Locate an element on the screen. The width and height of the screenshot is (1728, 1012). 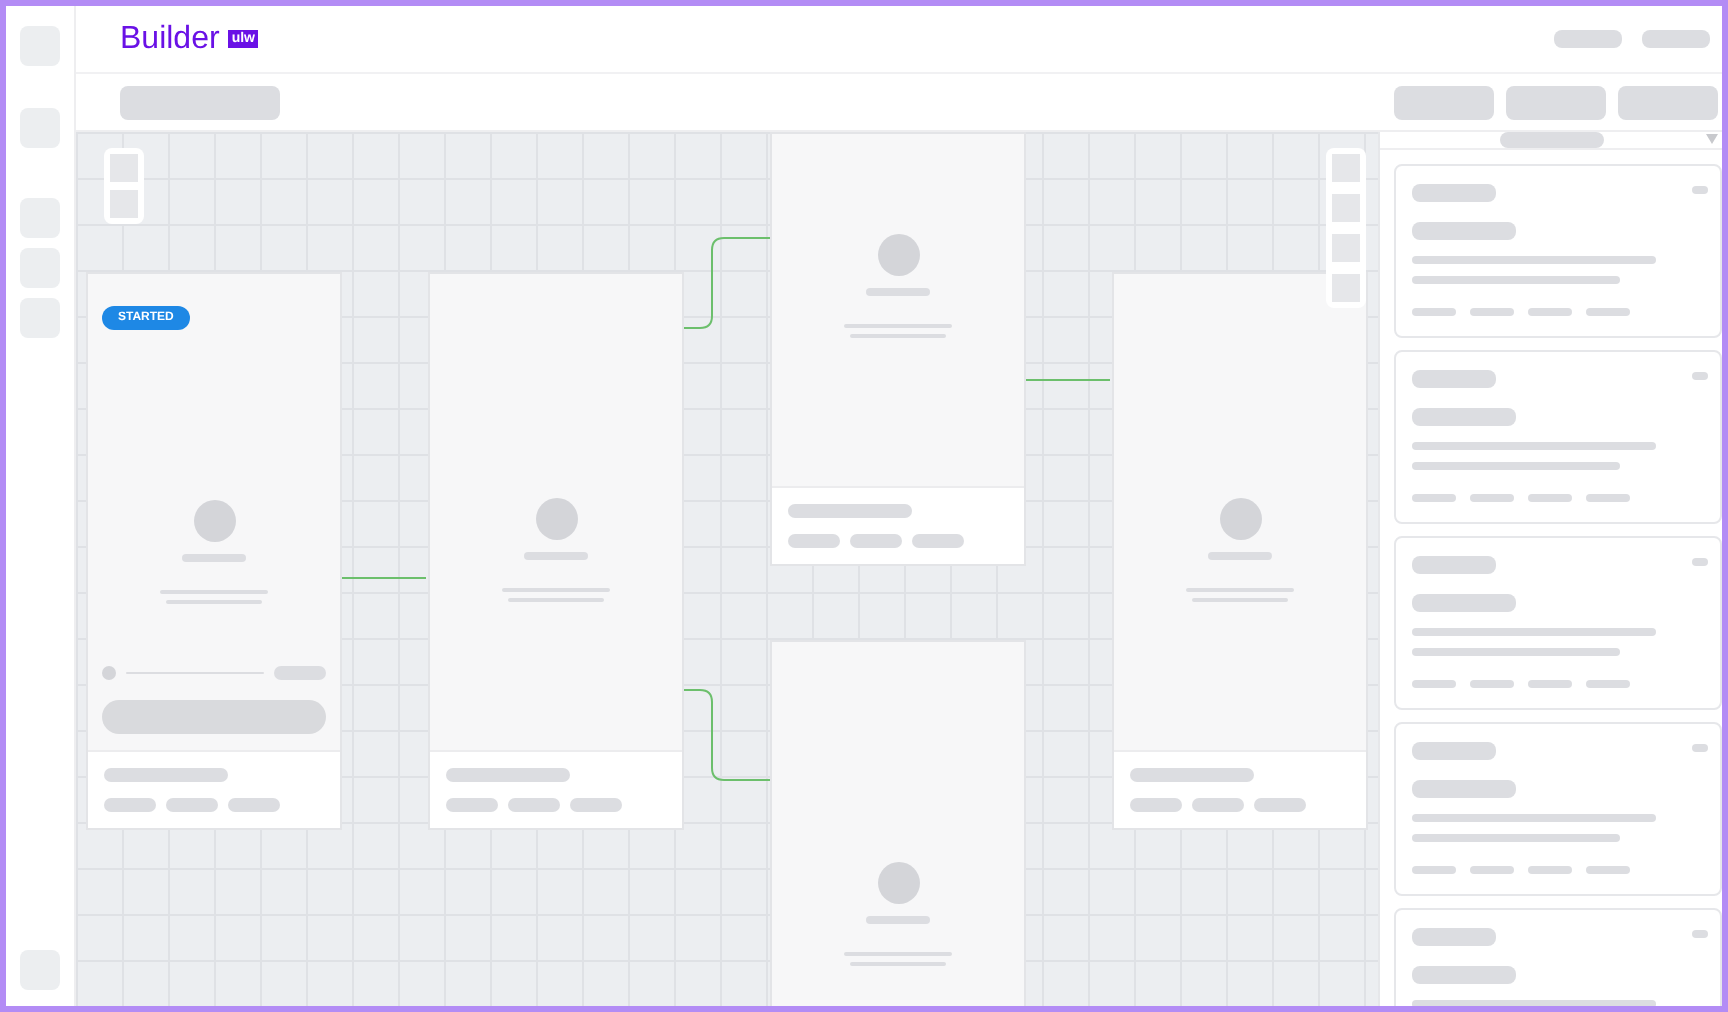
slider-handle is located at coordinates (109, 673).